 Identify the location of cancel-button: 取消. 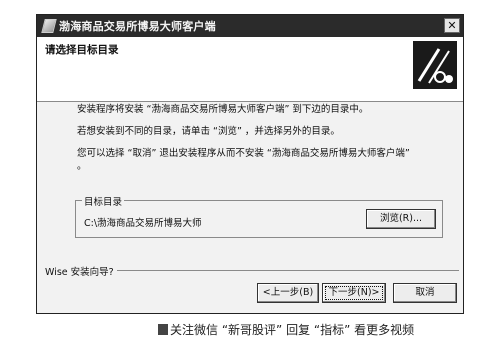
(425, 293).